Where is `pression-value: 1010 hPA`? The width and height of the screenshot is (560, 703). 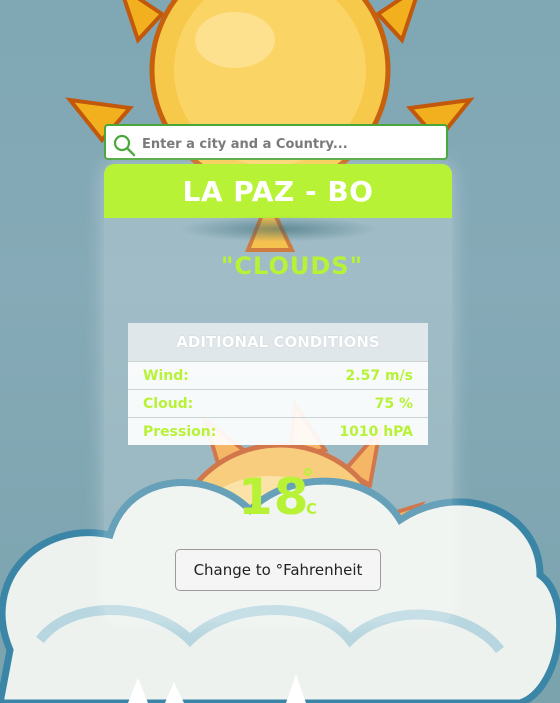
pression-value: 1010 hPA is located at coordinates (376, 431).